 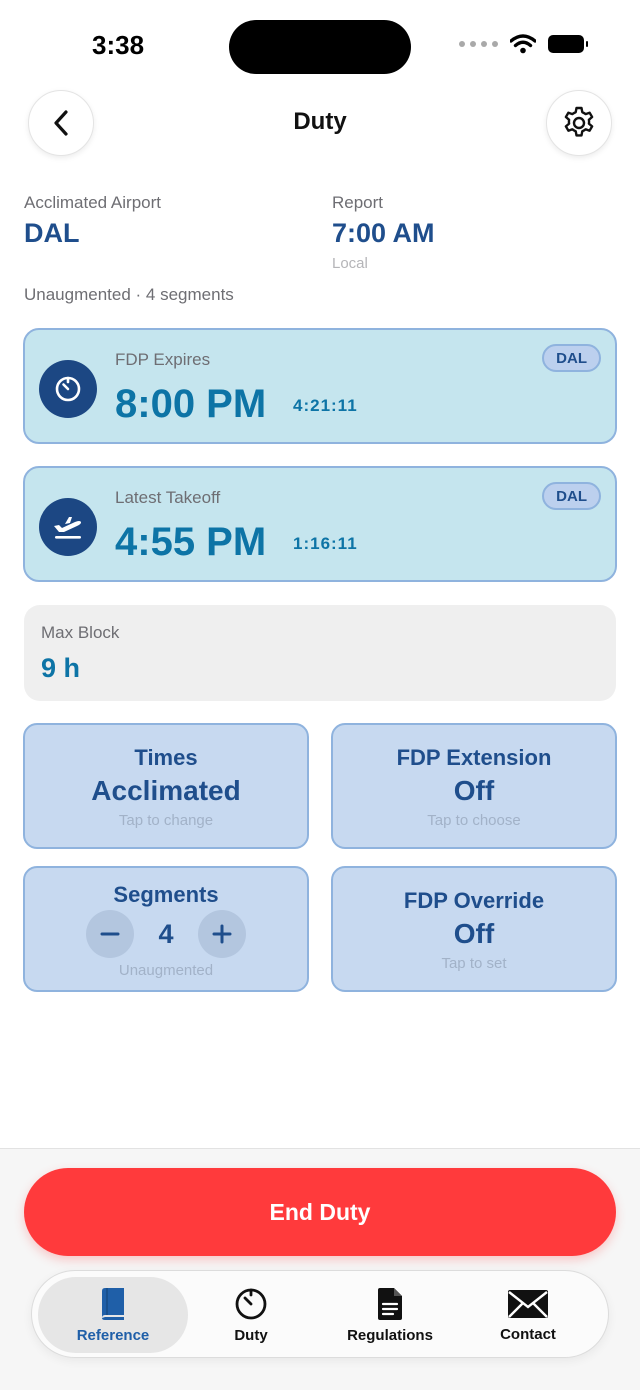 What do you see at coordinates (320, 386) in the screenshot?
I see `fdp-expires-card: FDP Expires 8:00 PM 4:21:11 DAL` at bounding box center [320, 386].